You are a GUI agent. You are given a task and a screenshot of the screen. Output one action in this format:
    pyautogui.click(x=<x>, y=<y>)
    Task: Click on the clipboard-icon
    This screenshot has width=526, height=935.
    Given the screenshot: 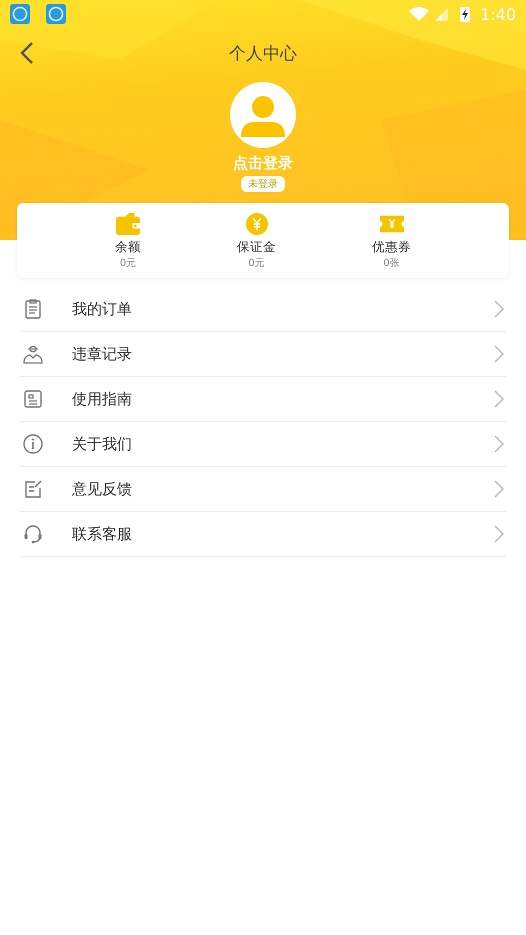 What is the action you would take?
    pyautogui.click(x=33, y=309)
    